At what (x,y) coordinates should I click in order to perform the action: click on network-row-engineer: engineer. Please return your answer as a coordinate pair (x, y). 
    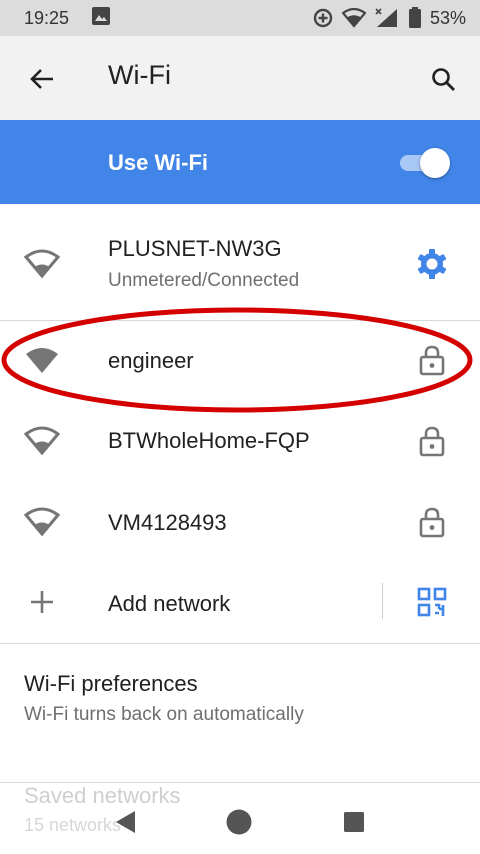
    Looking at the image, I should click on (240, 361).